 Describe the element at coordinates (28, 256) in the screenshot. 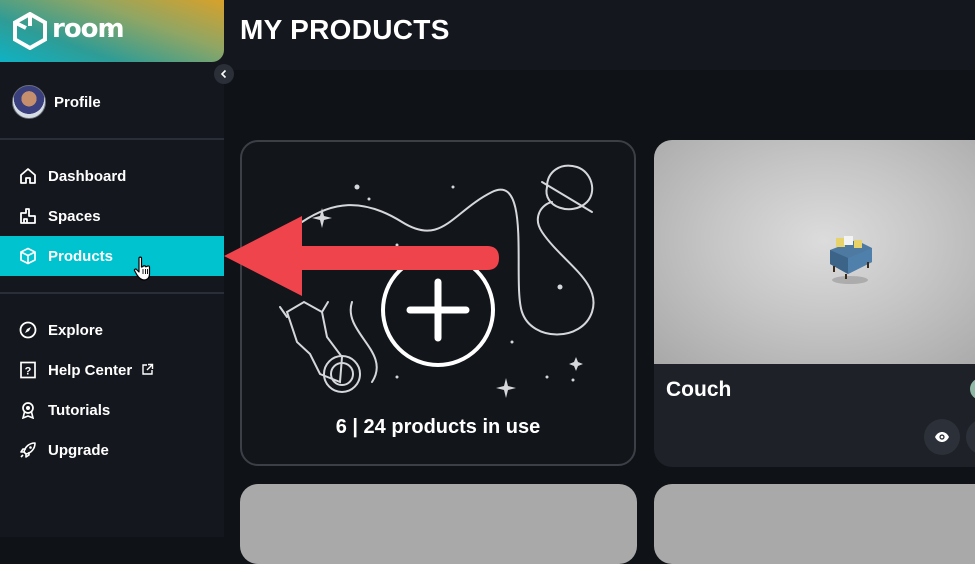

I see `cube-icon` at that location.